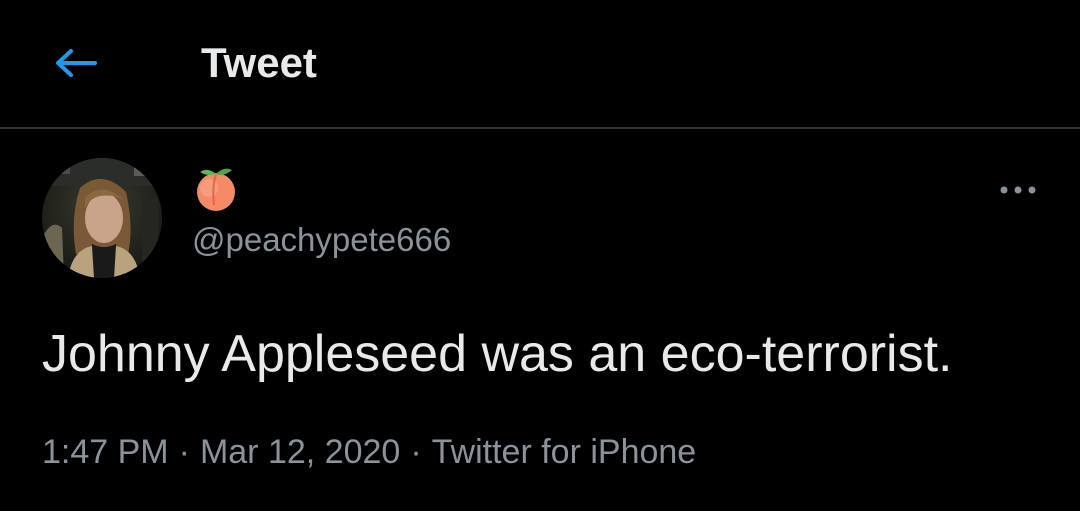  I want to click on author-handle: @peachypete666, so click(321, 240).